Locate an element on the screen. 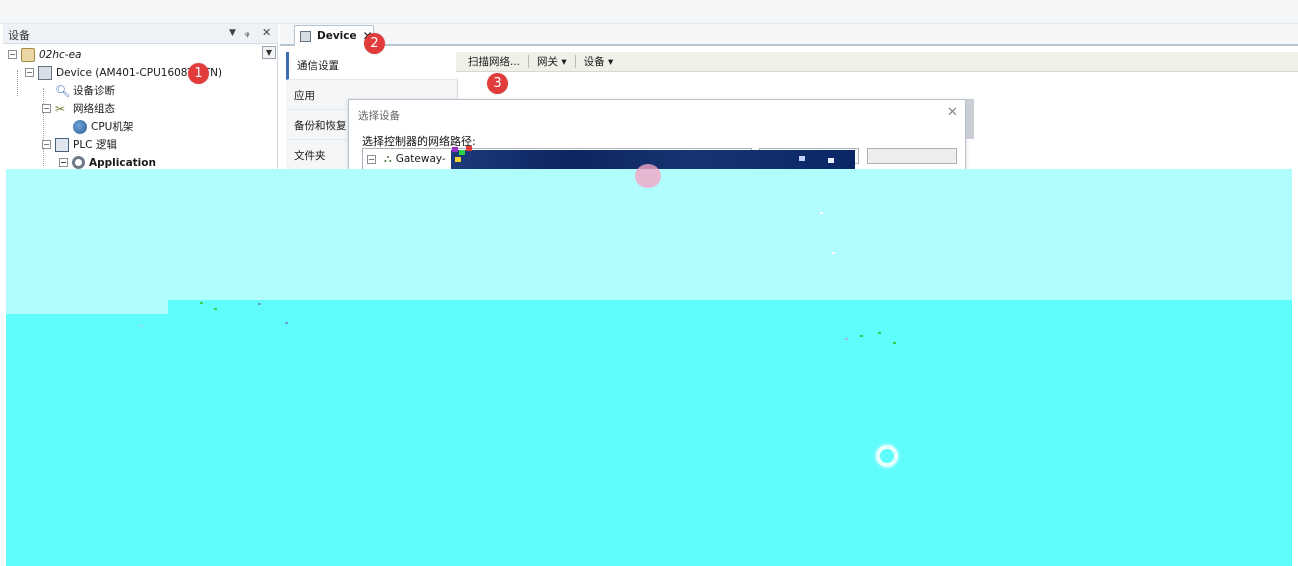 This screenshot has width=1298, height=566. tree-item-label: CPU机架 is located at coordinates (112, 127).